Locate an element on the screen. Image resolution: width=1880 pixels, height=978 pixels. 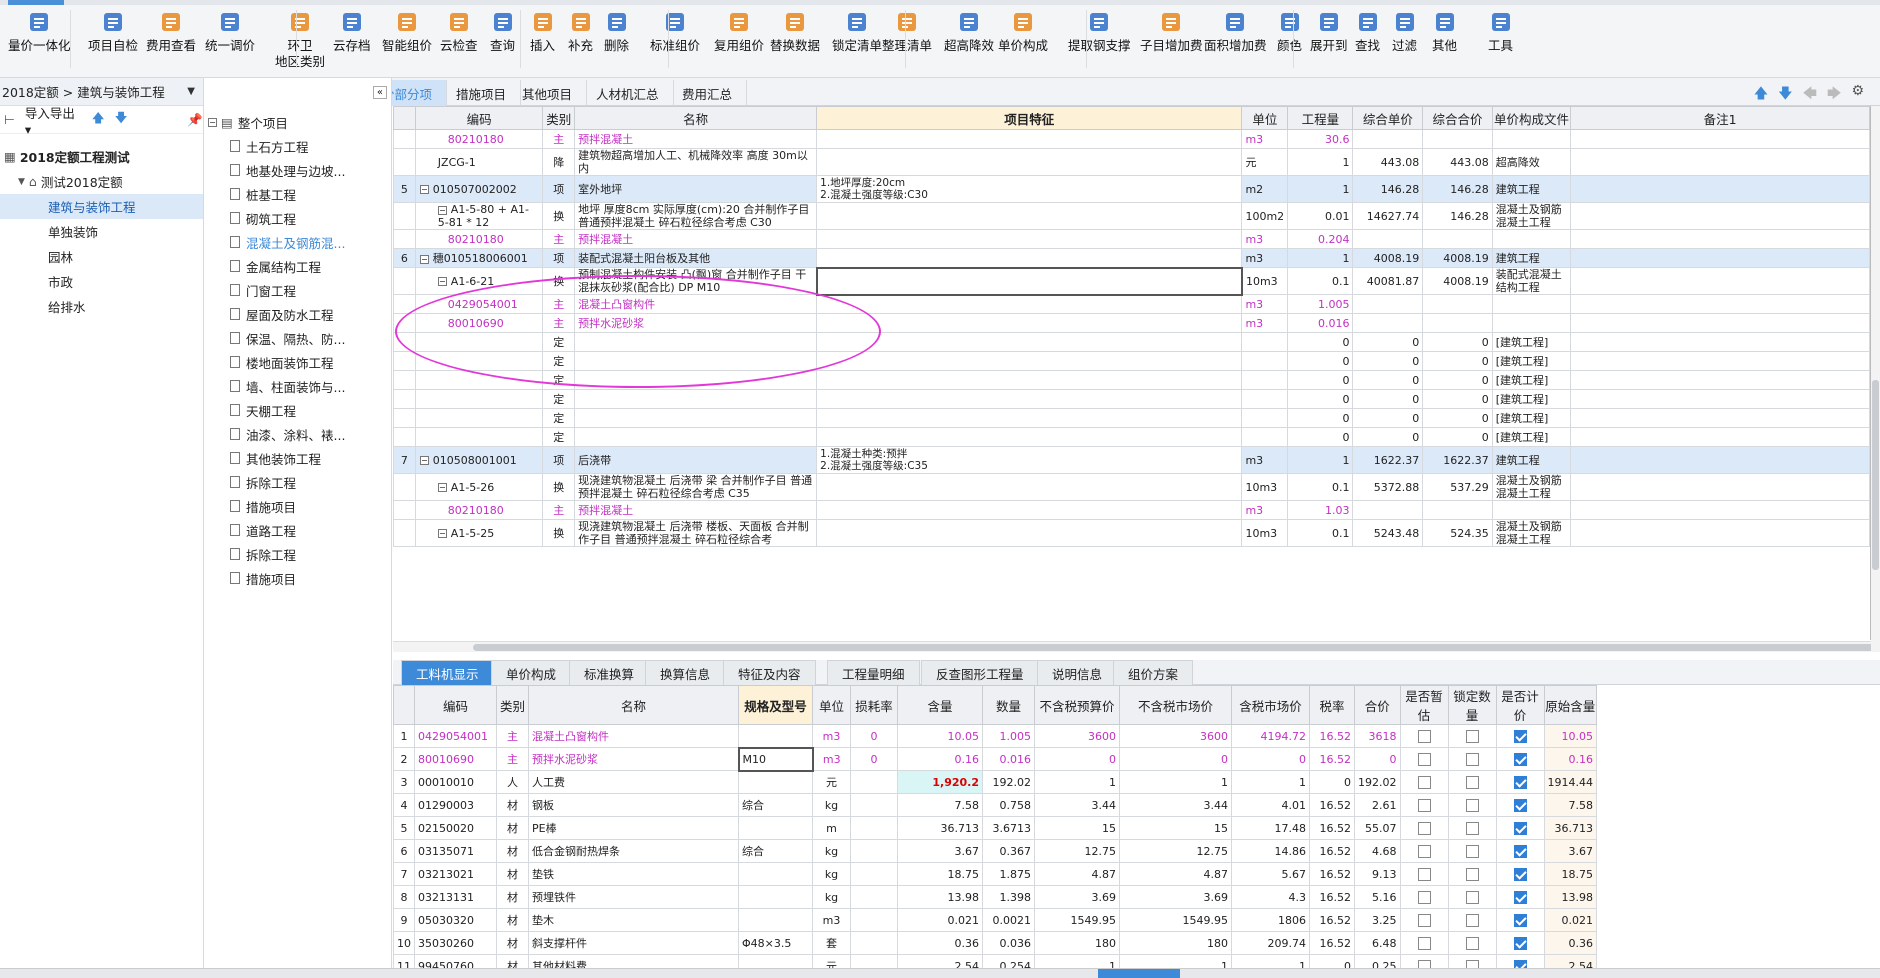
cell-orig: 10.05 is located at coordinates (1570, 736).